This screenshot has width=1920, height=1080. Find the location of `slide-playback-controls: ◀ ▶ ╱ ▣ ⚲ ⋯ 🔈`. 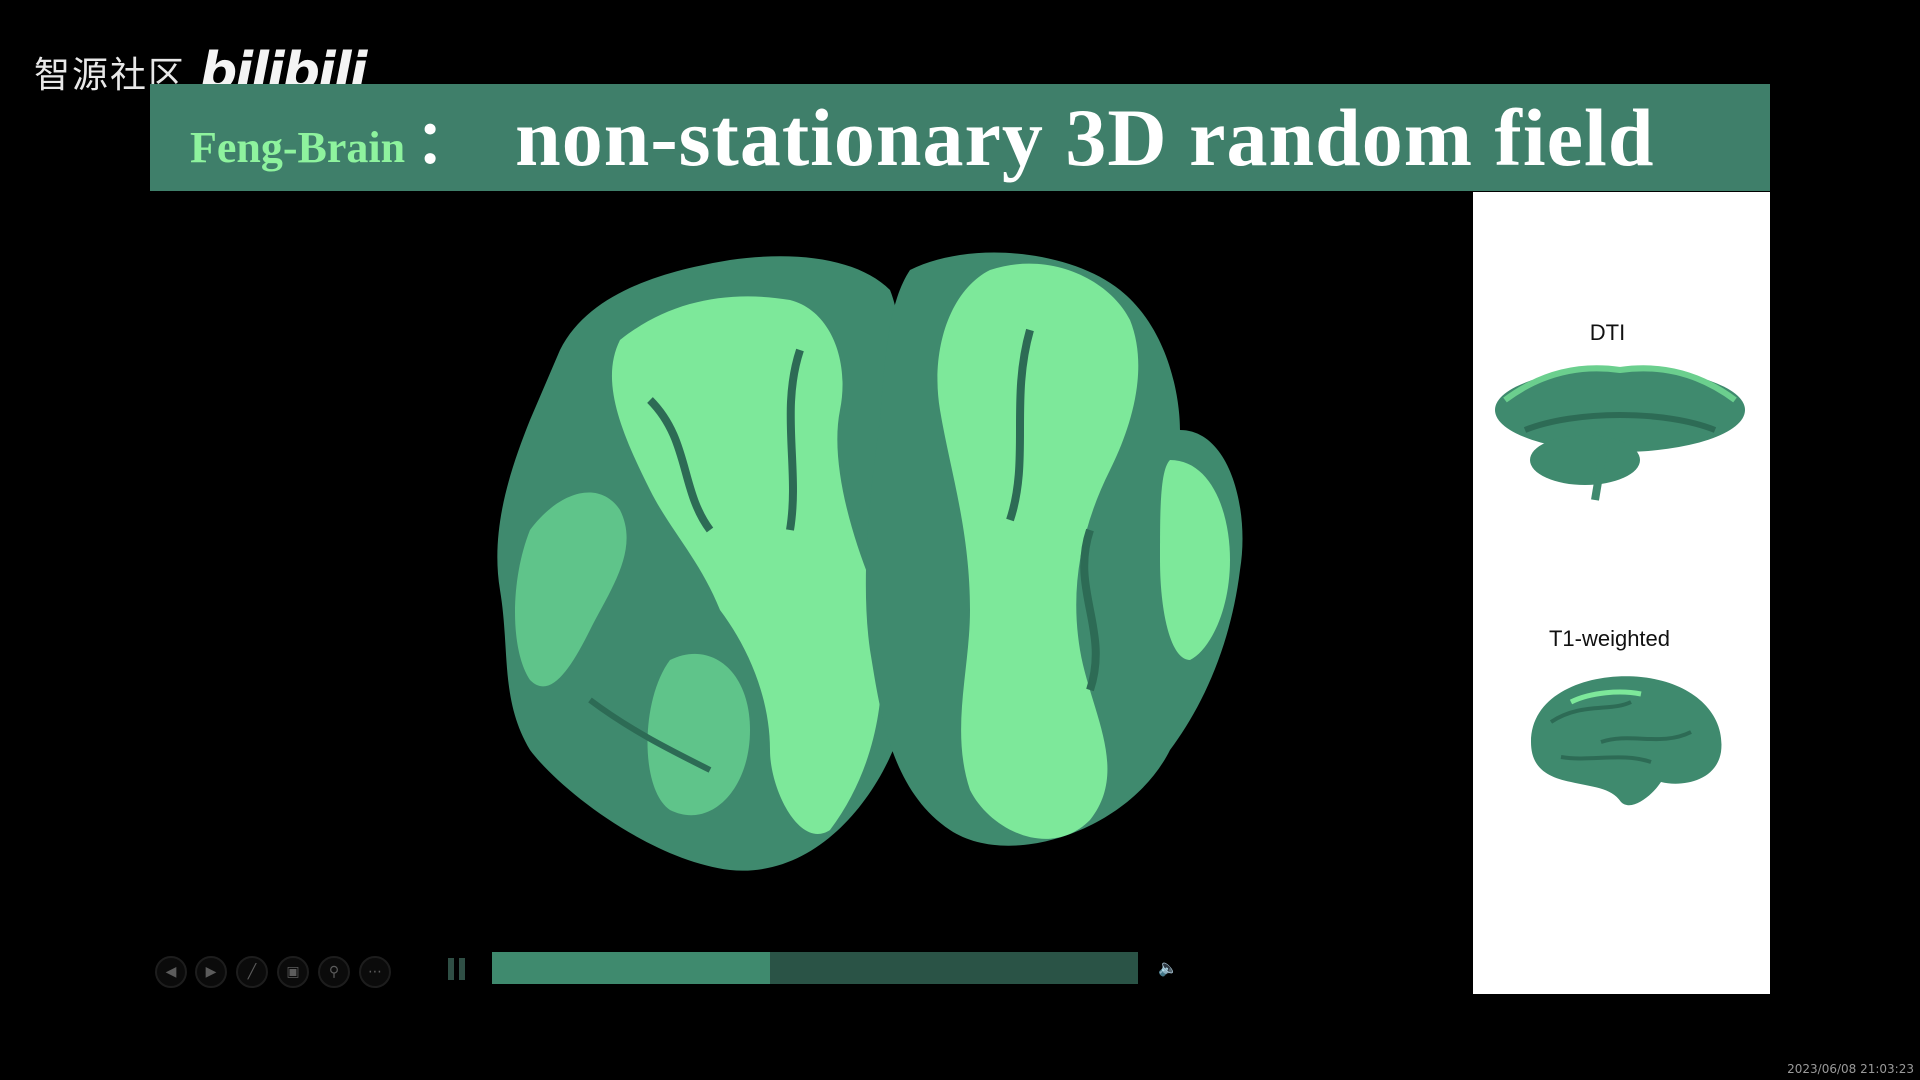

slide-playback-controls: ◀ ▶ ╱ ▣ ⚲ ⋯ 🔈 is located at coordinates (960, 975).